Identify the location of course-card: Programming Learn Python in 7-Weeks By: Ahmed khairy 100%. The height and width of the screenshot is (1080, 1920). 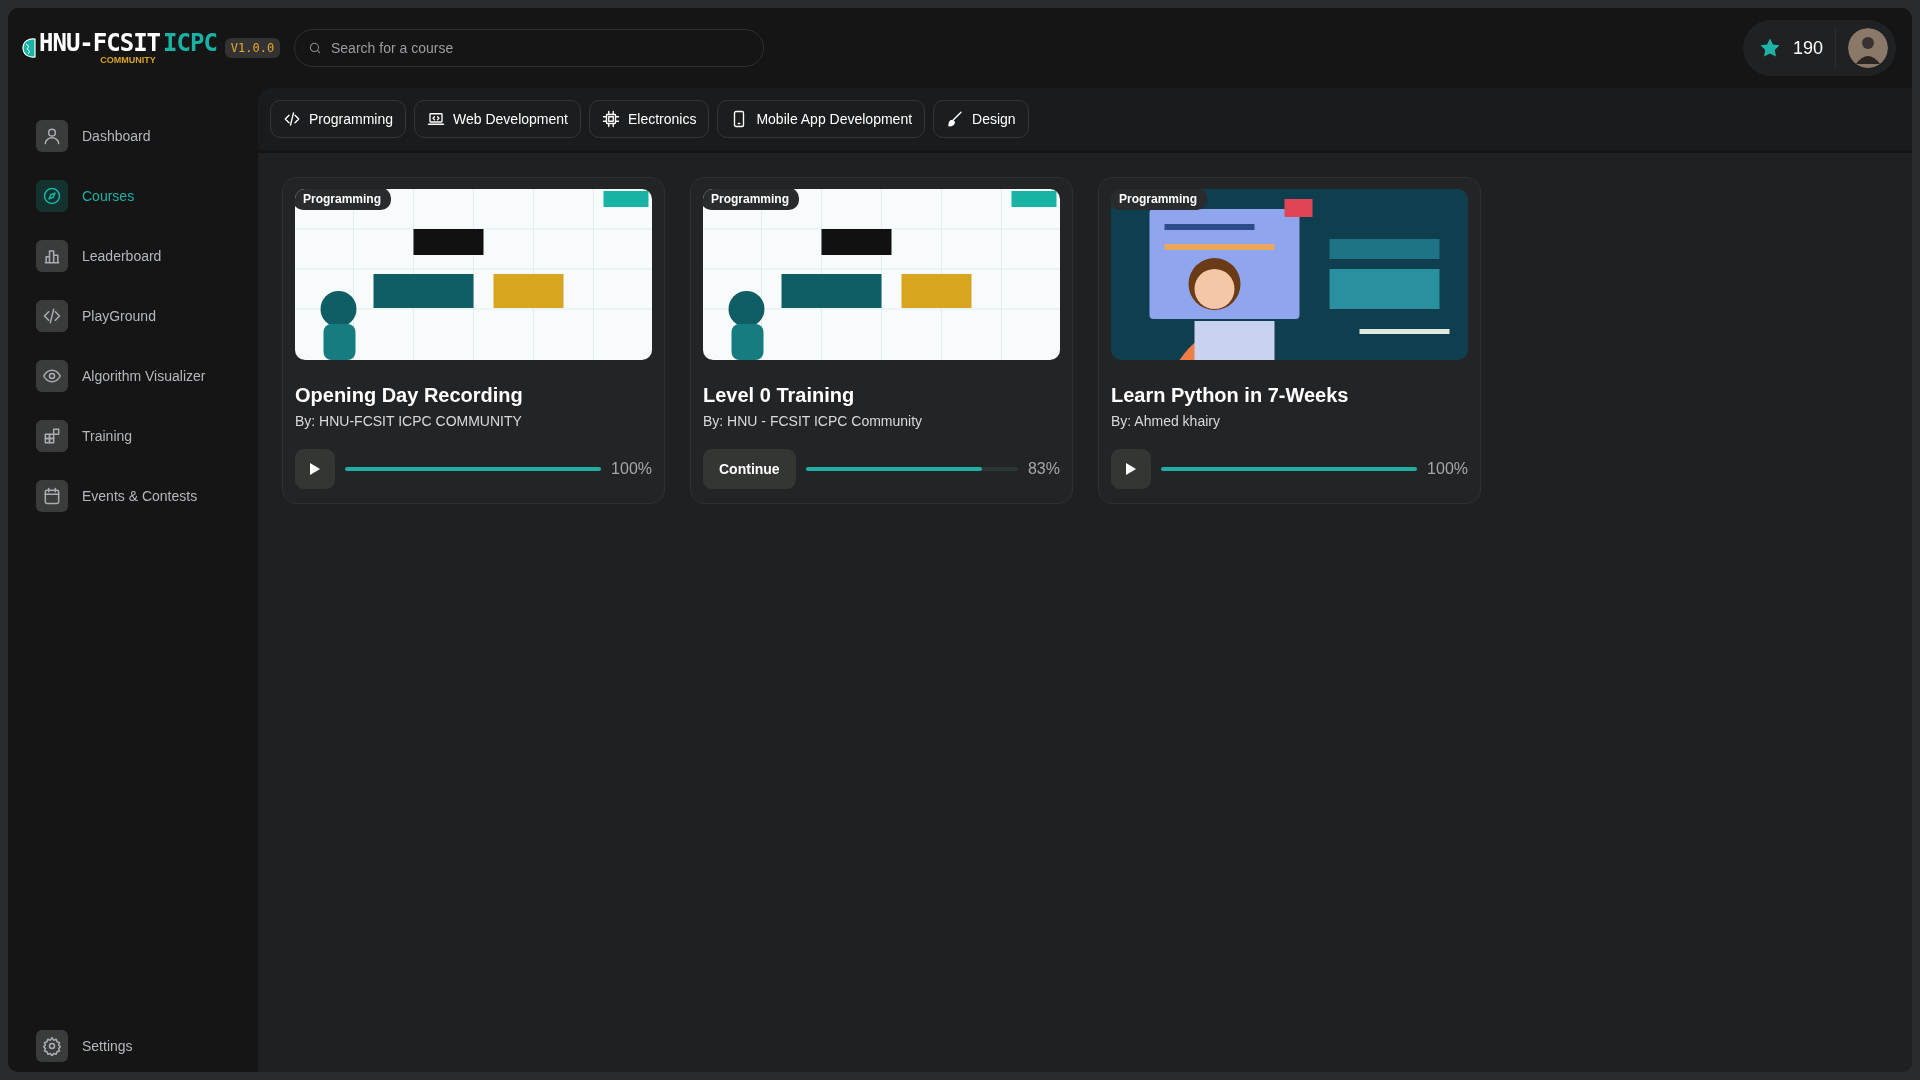
(1289, 340).